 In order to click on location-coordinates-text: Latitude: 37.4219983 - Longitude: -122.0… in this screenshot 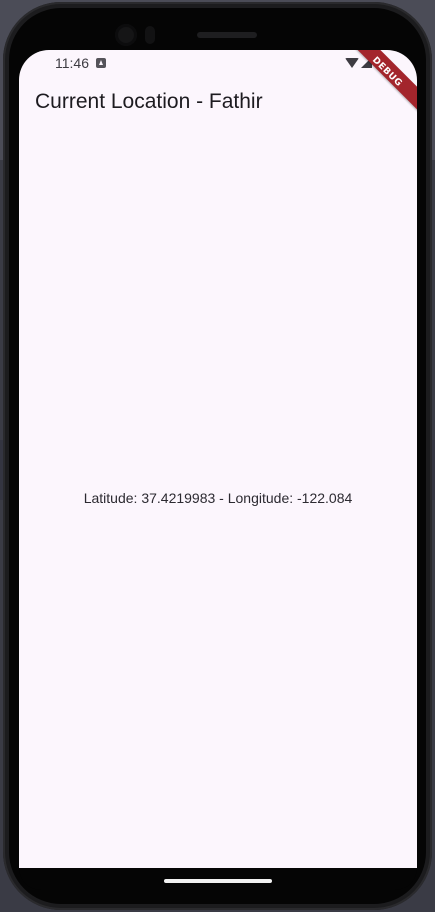, I will do `click(218, 498)`.